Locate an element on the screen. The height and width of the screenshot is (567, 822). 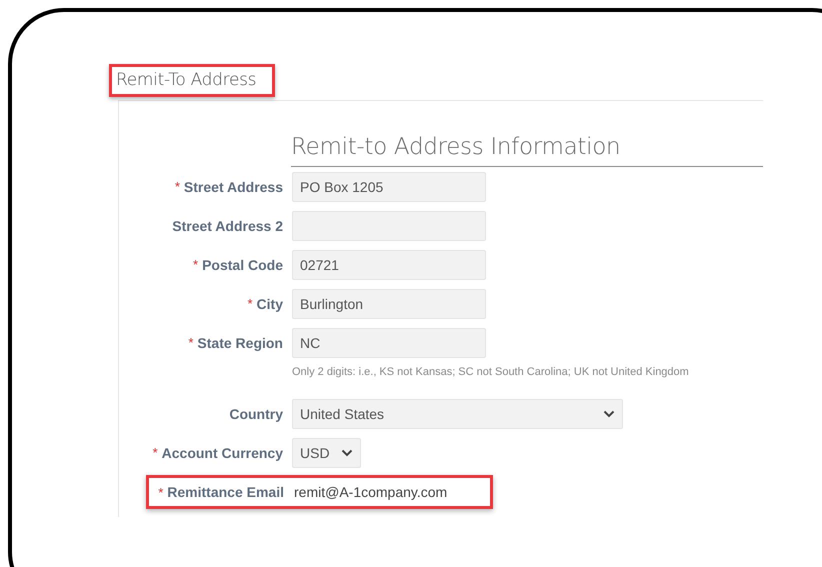
field-value: remit@A-1company.com is located at coordinates (370, 492).